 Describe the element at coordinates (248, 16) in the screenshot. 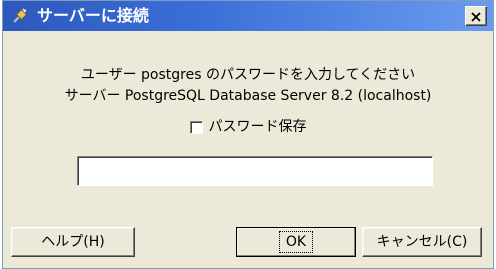

I see `title-bar: サーバーに接続` at that location.